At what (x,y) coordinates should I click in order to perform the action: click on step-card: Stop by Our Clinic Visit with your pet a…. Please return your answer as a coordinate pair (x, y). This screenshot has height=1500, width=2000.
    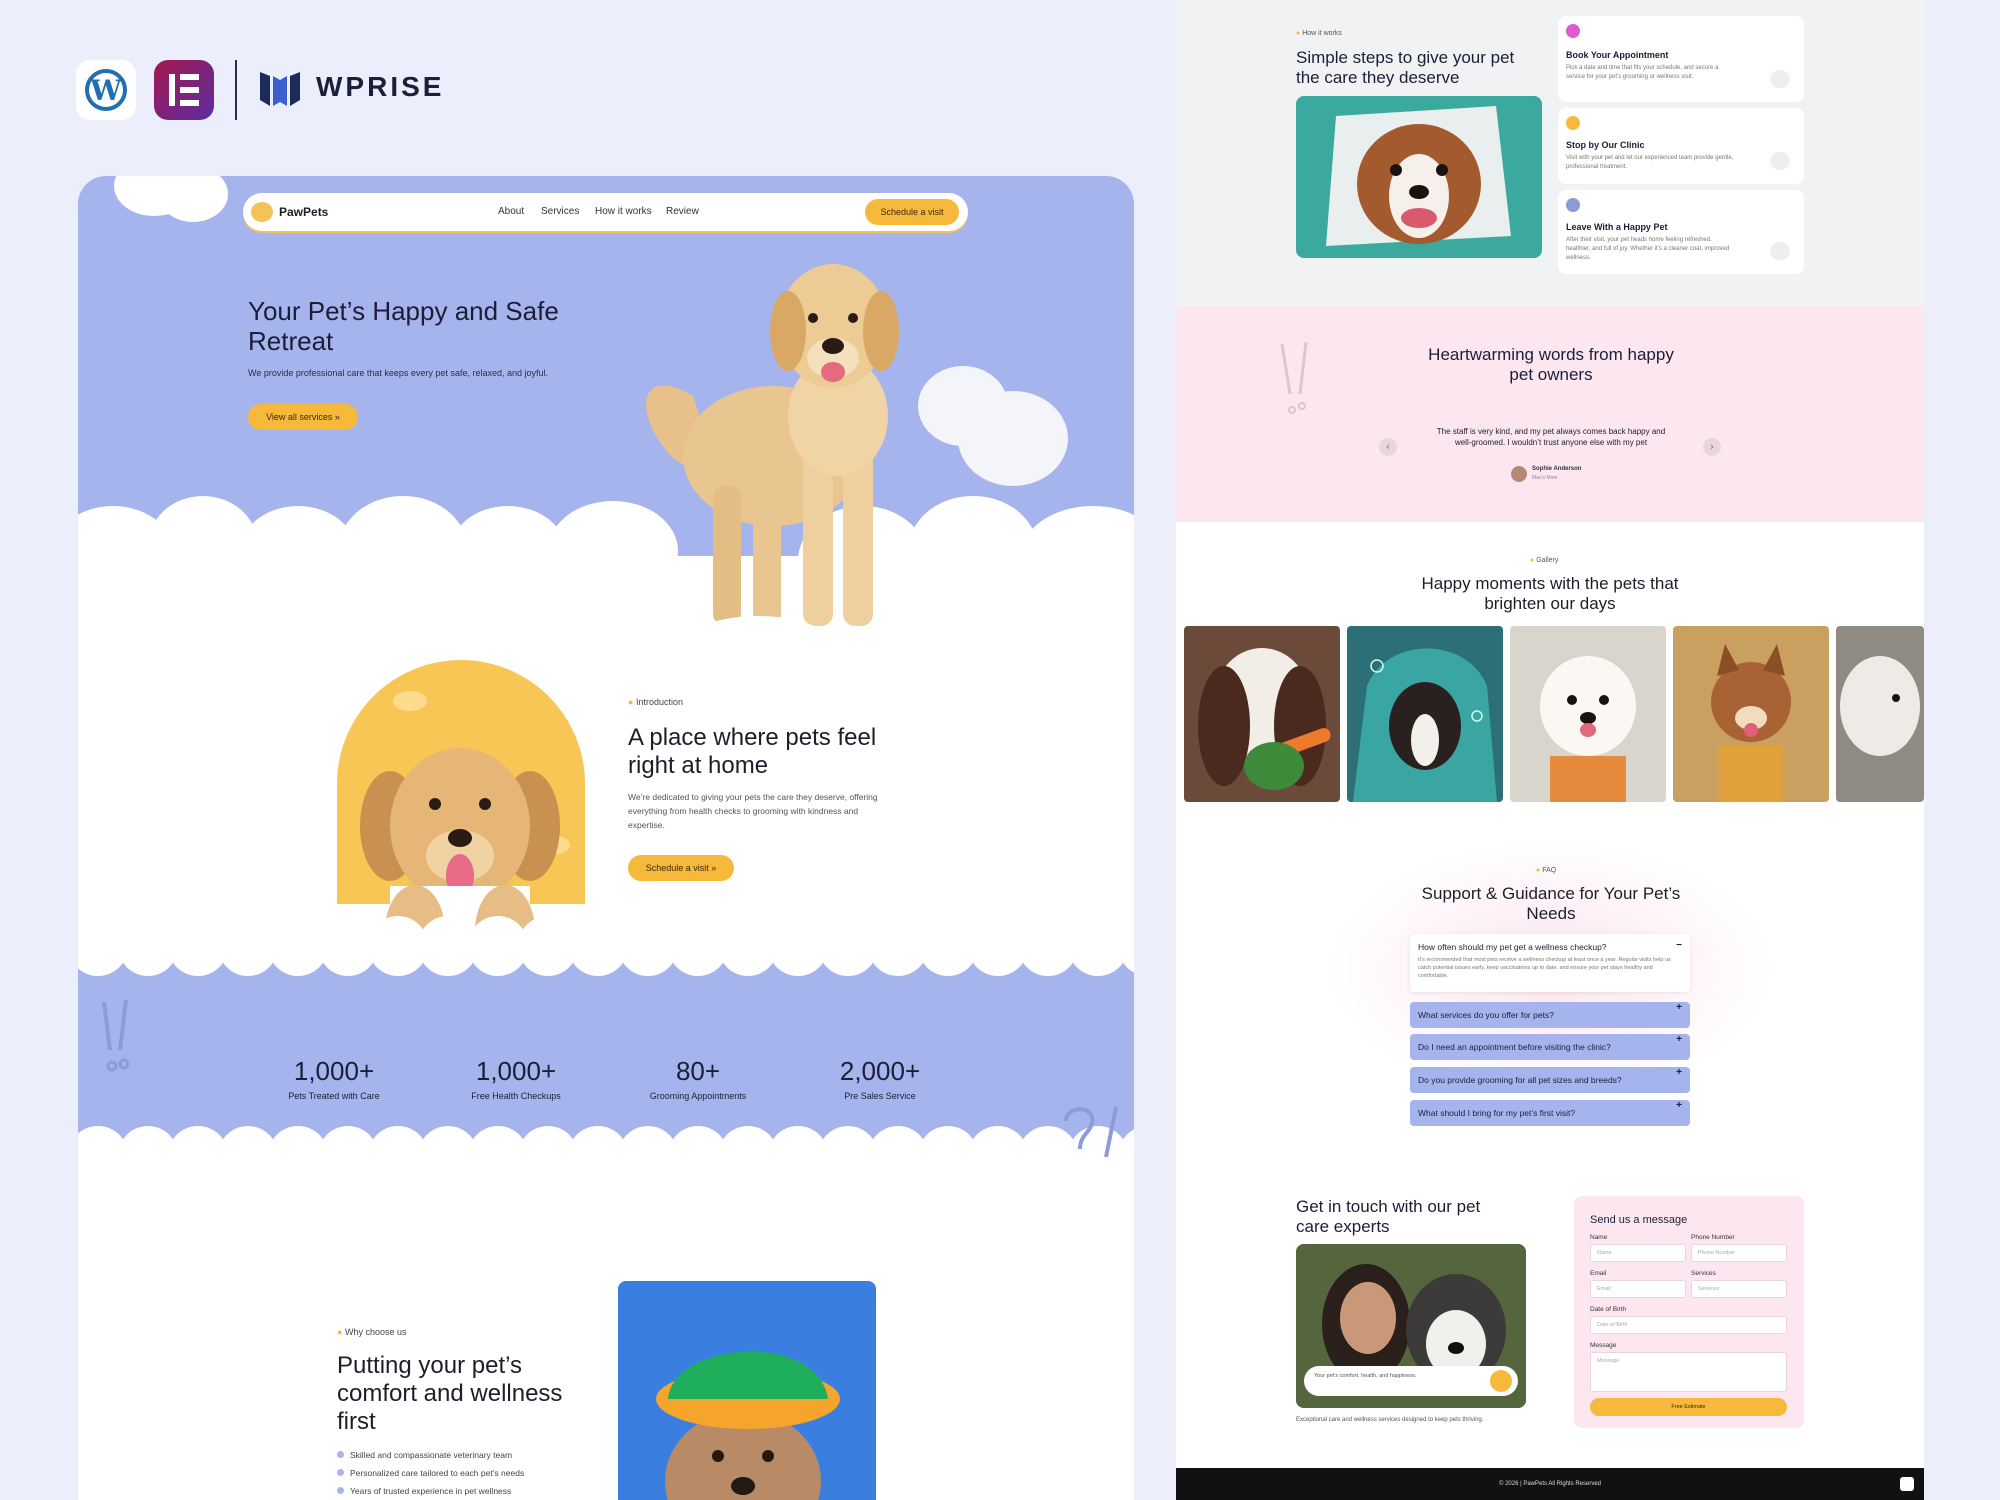
    Looking at the image, I should click on (1681, 146).